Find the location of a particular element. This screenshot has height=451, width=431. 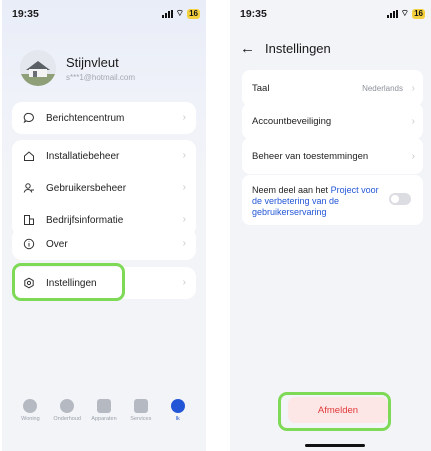

home-icon is located at coordinates (30, 406).